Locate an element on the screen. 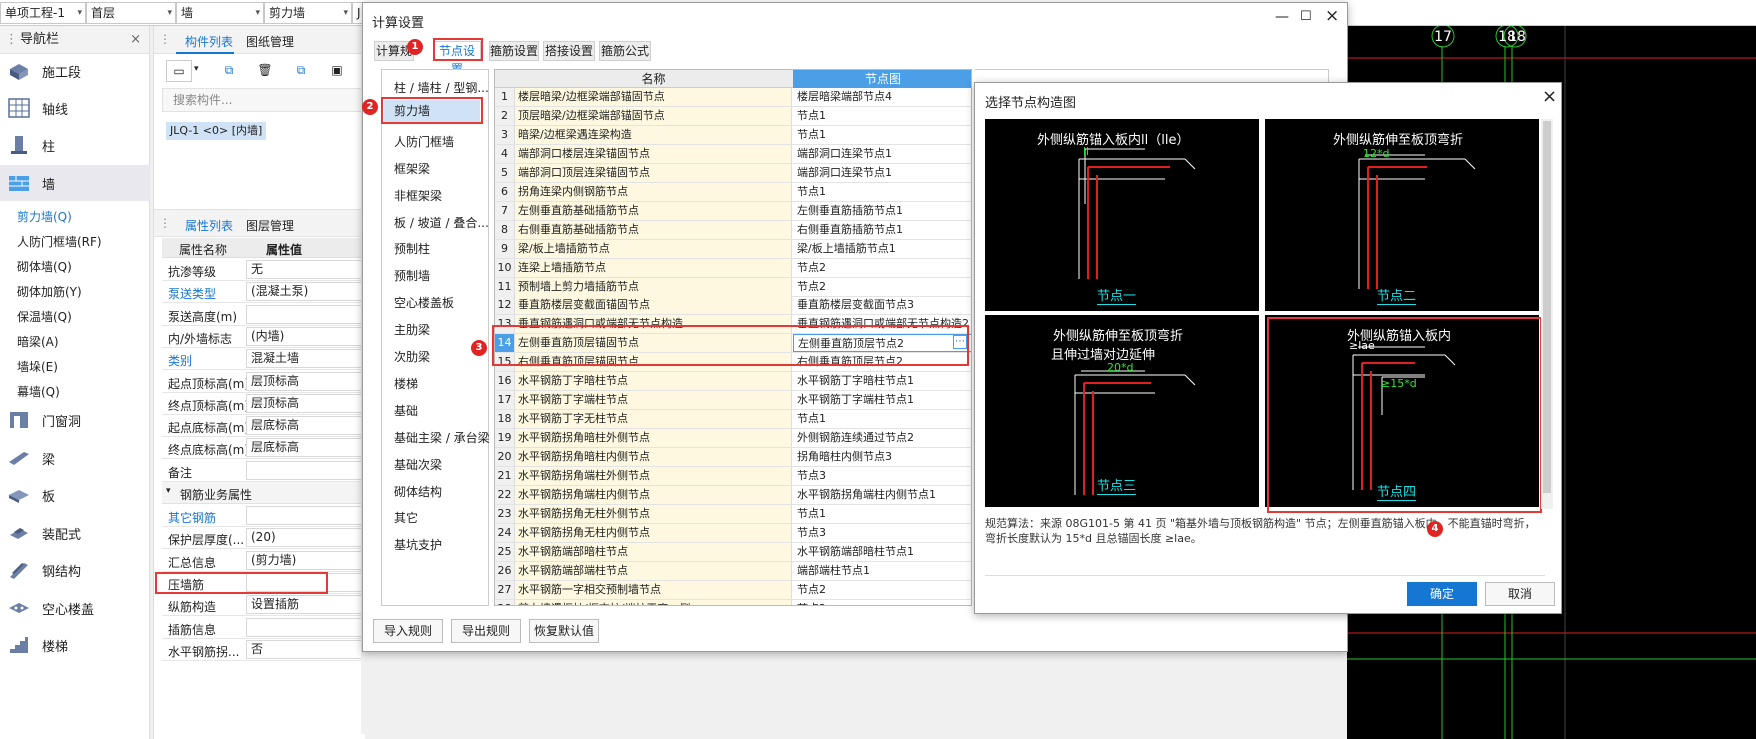  table-row: 17 水平钢筋丁字端柱节点 水平钢筋丁字端柱节点1 is located at coordinates (733, 401).